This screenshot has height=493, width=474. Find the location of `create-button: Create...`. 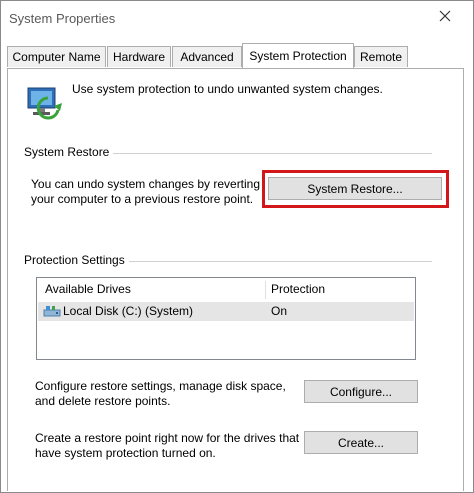

create-button: Create... is located at coordinates (361, 442).